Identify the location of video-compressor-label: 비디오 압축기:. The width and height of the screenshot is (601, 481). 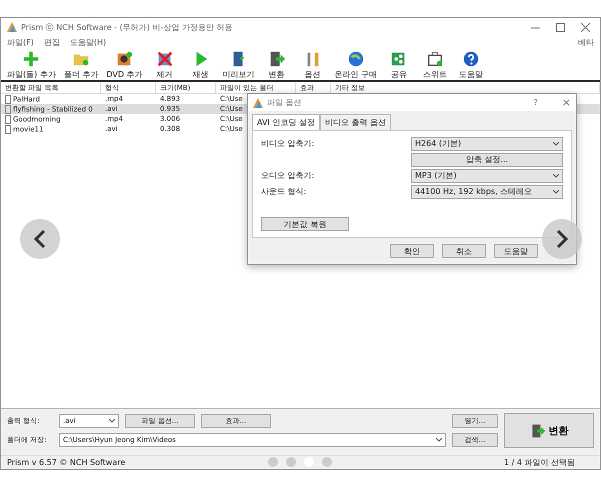
(287, 144).